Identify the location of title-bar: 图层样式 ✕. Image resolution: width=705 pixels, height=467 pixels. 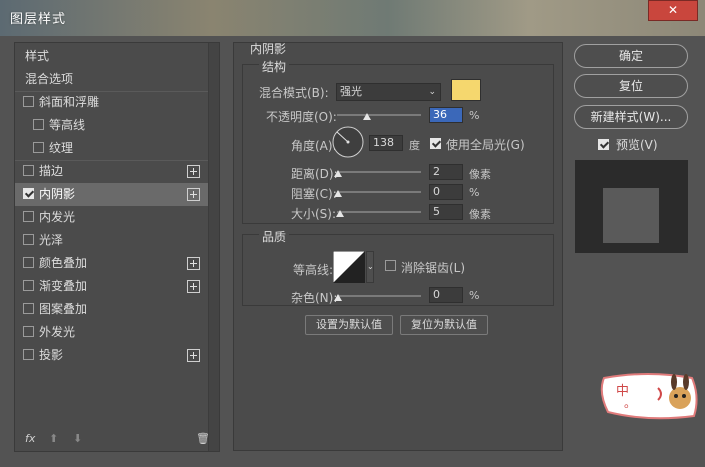
(352, 18).